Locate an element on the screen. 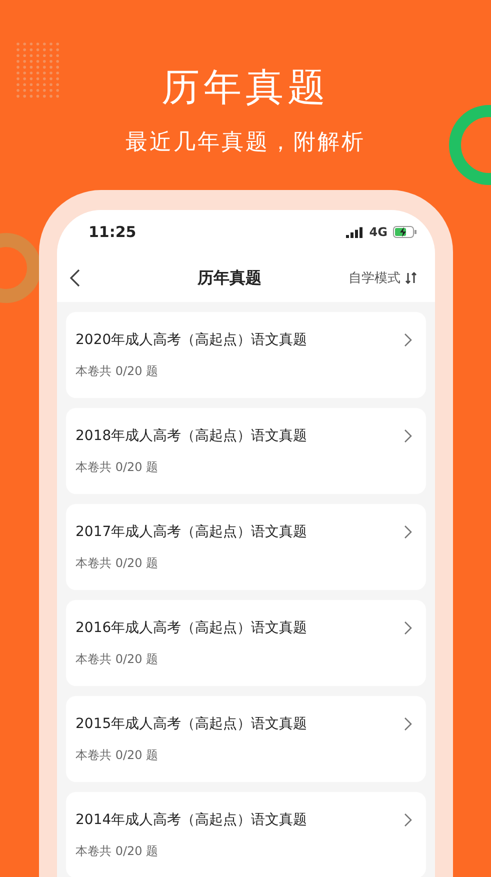 The height and width of the screenshot is (877, 491). paper-card: 2018年成人高考（高起点）语文真题 本卷共 0/20 题 is located at coordinates (246, 451).